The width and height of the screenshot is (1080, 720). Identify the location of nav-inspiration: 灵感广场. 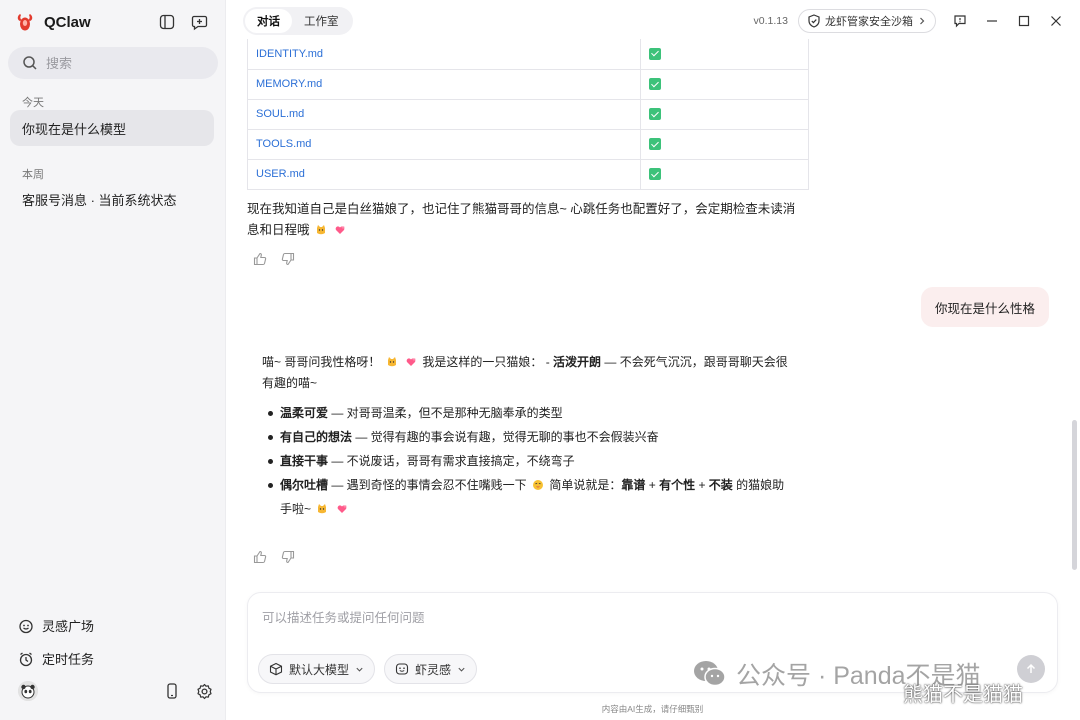
(56, 625).